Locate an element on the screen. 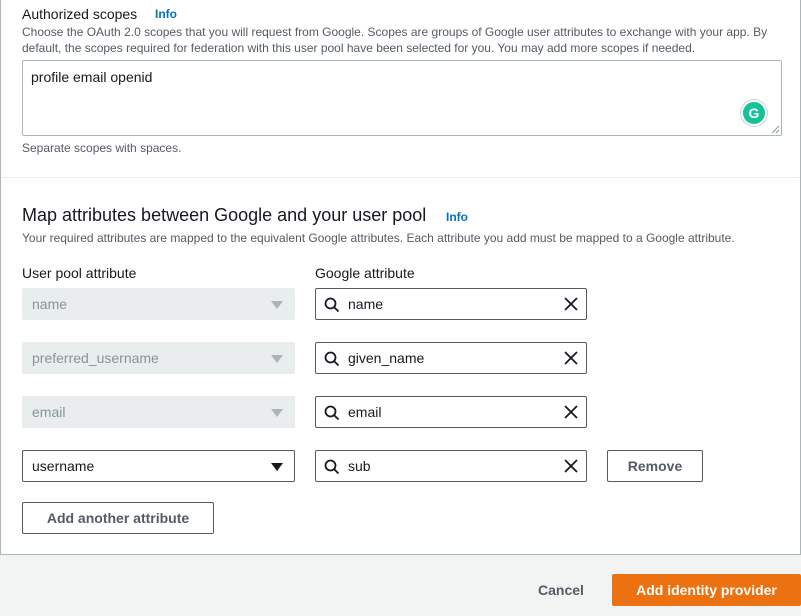 This screenshot has height=616, width=801. grammarly-icon: G is located at coordinates (754, 113).